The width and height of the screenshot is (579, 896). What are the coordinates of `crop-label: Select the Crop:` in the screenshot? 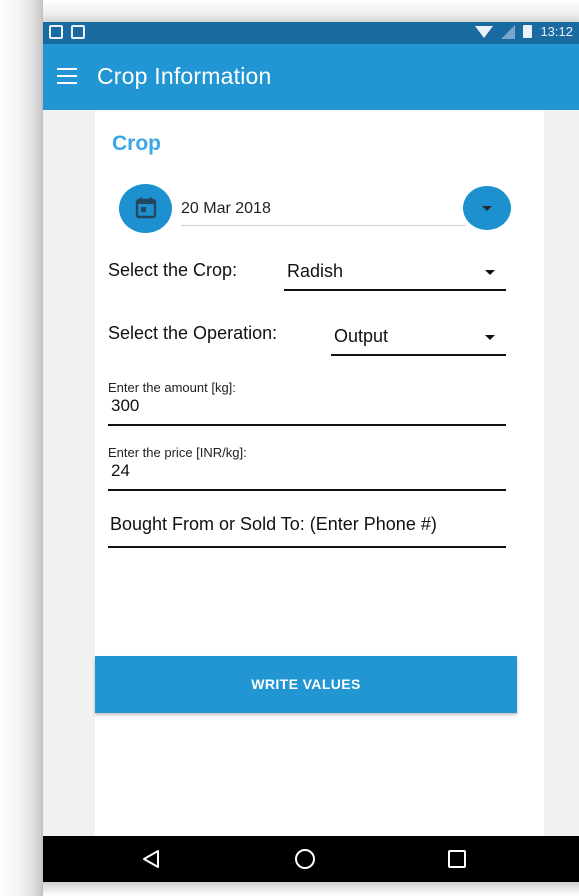 It's located at (173, 270).